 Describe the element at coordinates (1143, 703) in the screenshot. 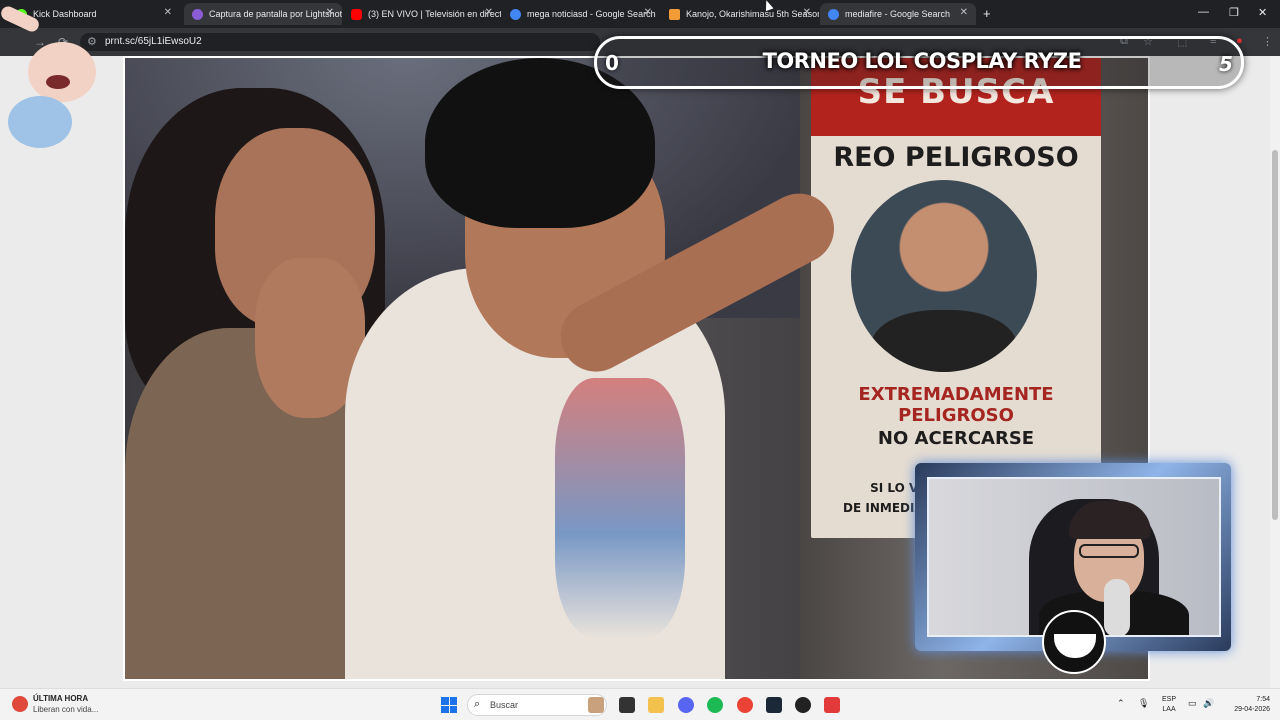

I see `microphone-icon: 🎙` at that location.